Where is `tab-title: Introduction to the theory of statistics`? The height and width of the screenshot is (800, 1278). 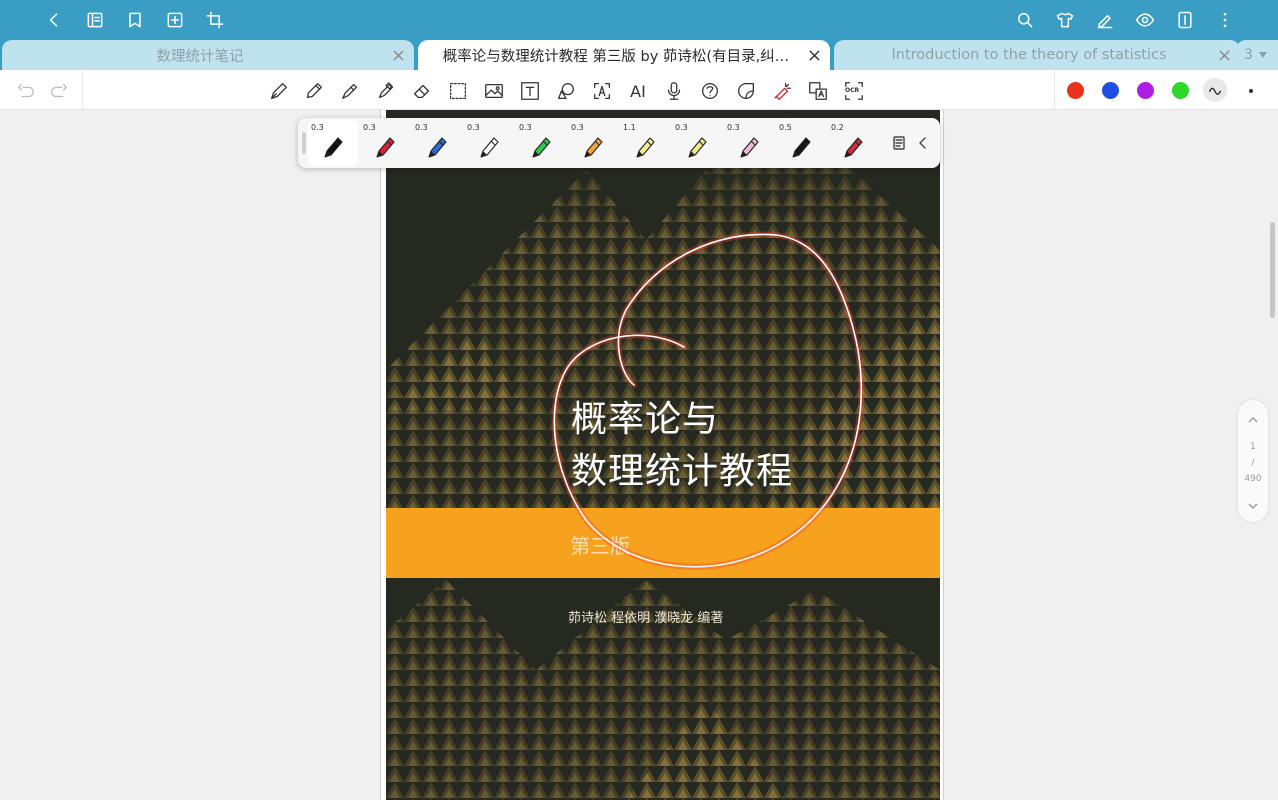
tab-title: Introduction to the theory of statistics is located at coordinates (1029, 55).